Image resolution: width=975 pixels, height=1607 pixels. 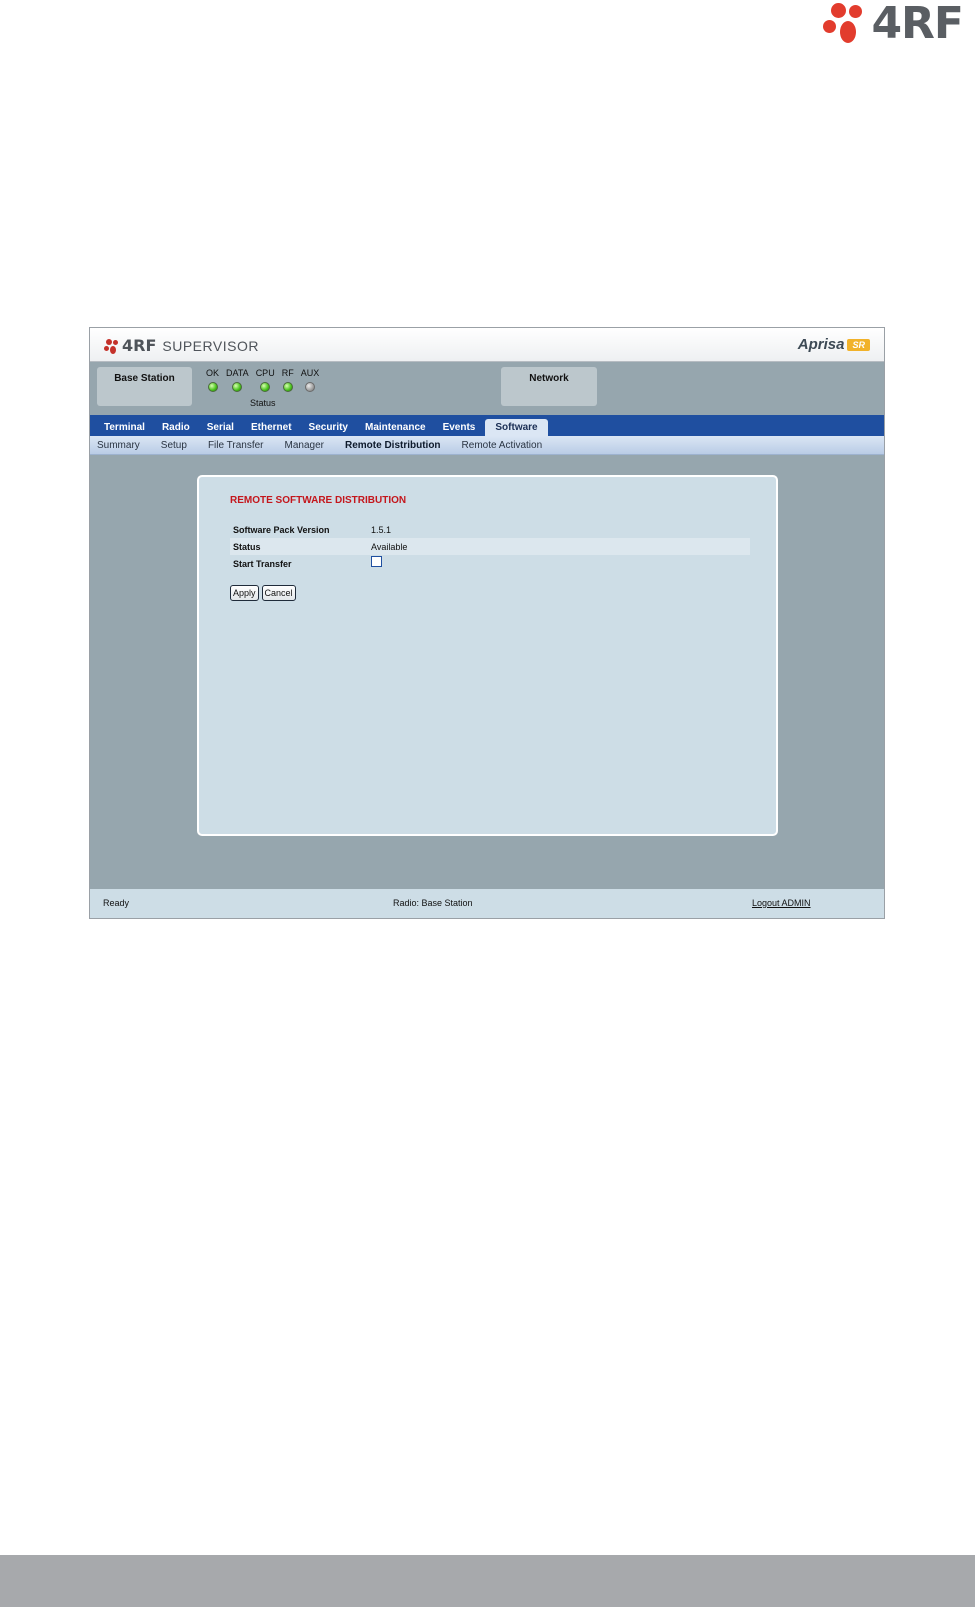 I want to click on field-label: Status, so click(x=247, y=546).